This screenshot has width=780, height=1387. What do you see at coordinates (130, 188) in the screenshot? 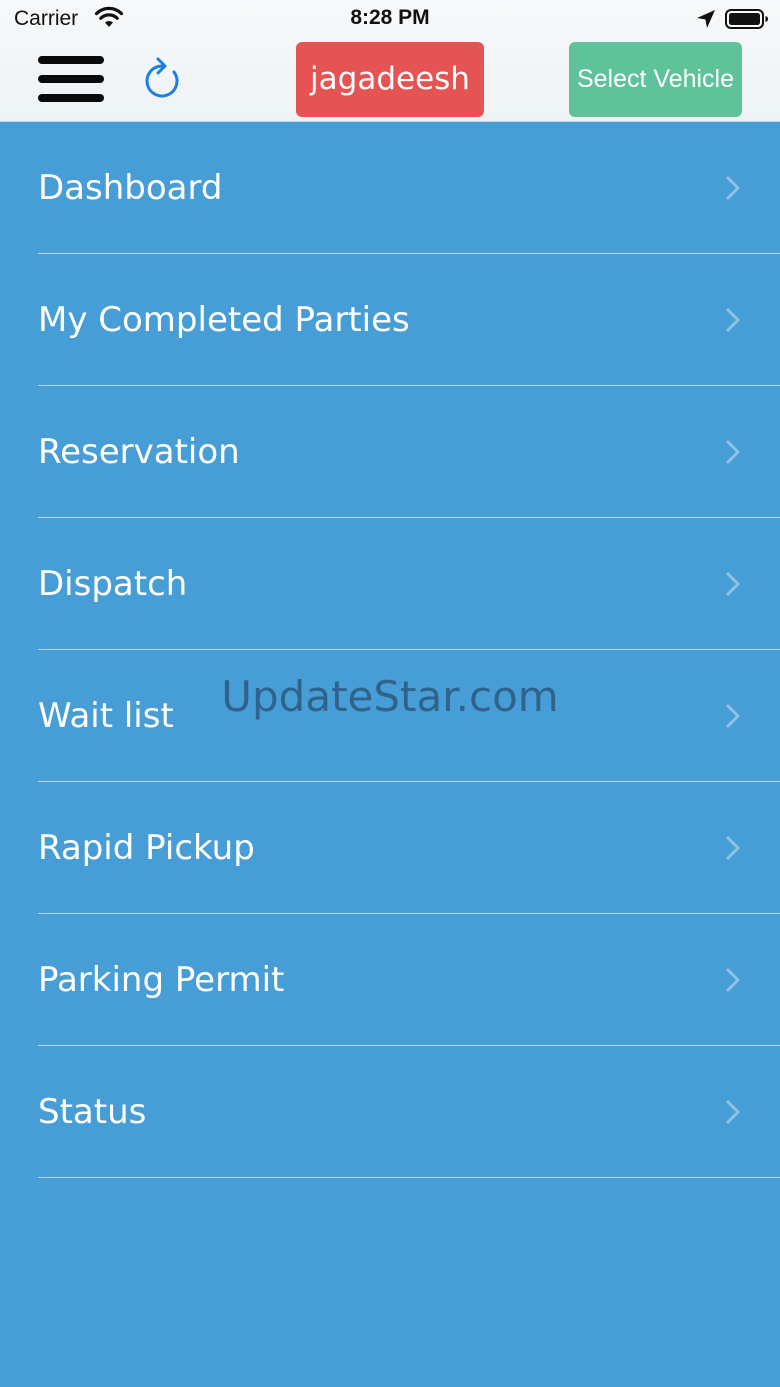
I see `menu-item-label: Dashboard` at bounding box center [130, 188].